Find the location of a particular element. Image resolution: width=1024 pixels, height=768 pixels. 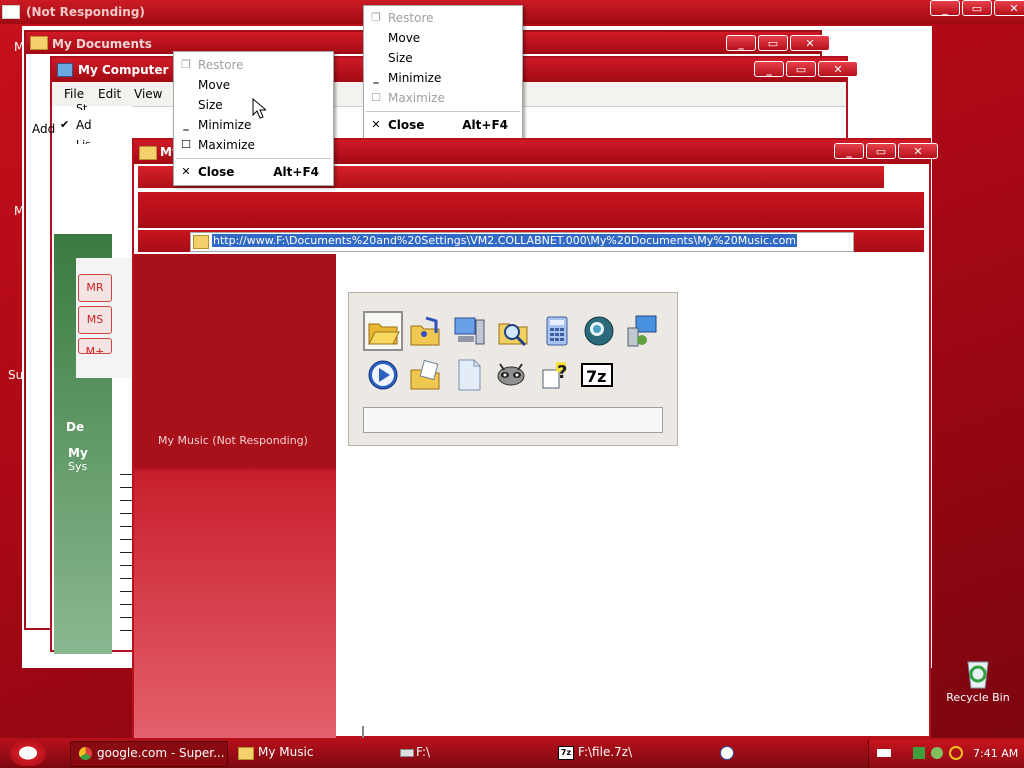

side-label: Add is located at coordinates (44, 129).